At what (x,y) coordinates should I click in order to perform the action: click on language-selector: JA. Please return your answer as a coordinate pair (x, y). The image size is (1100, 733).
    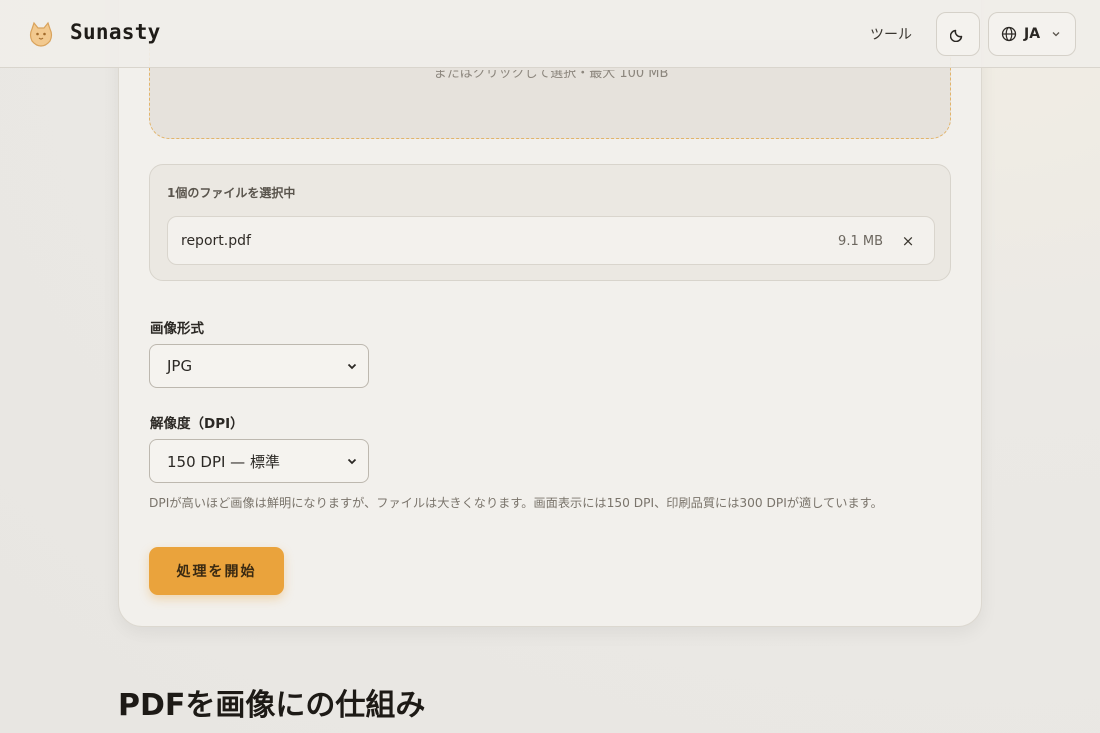
    Looking at the image, I should click on (1032, 34).